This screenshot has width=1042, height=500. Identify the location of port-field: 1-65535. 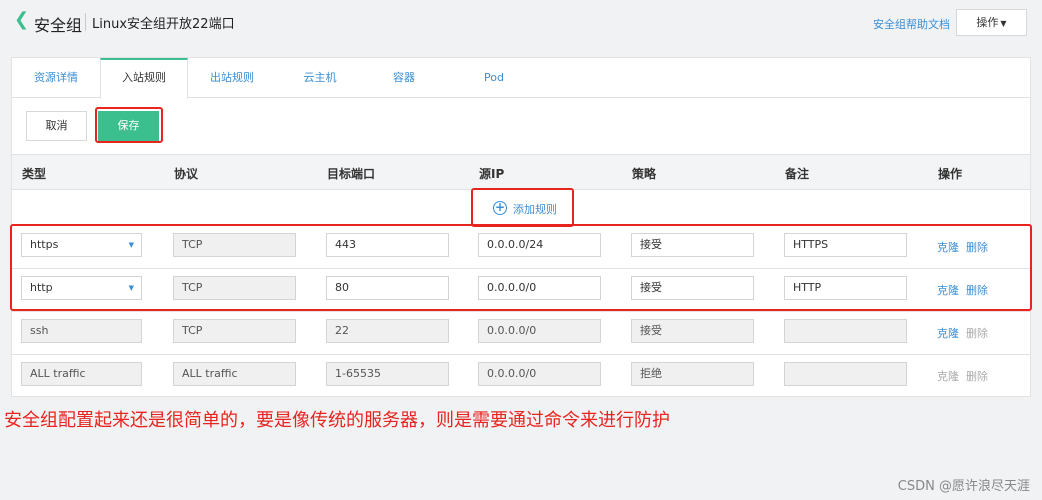
(387, 374).